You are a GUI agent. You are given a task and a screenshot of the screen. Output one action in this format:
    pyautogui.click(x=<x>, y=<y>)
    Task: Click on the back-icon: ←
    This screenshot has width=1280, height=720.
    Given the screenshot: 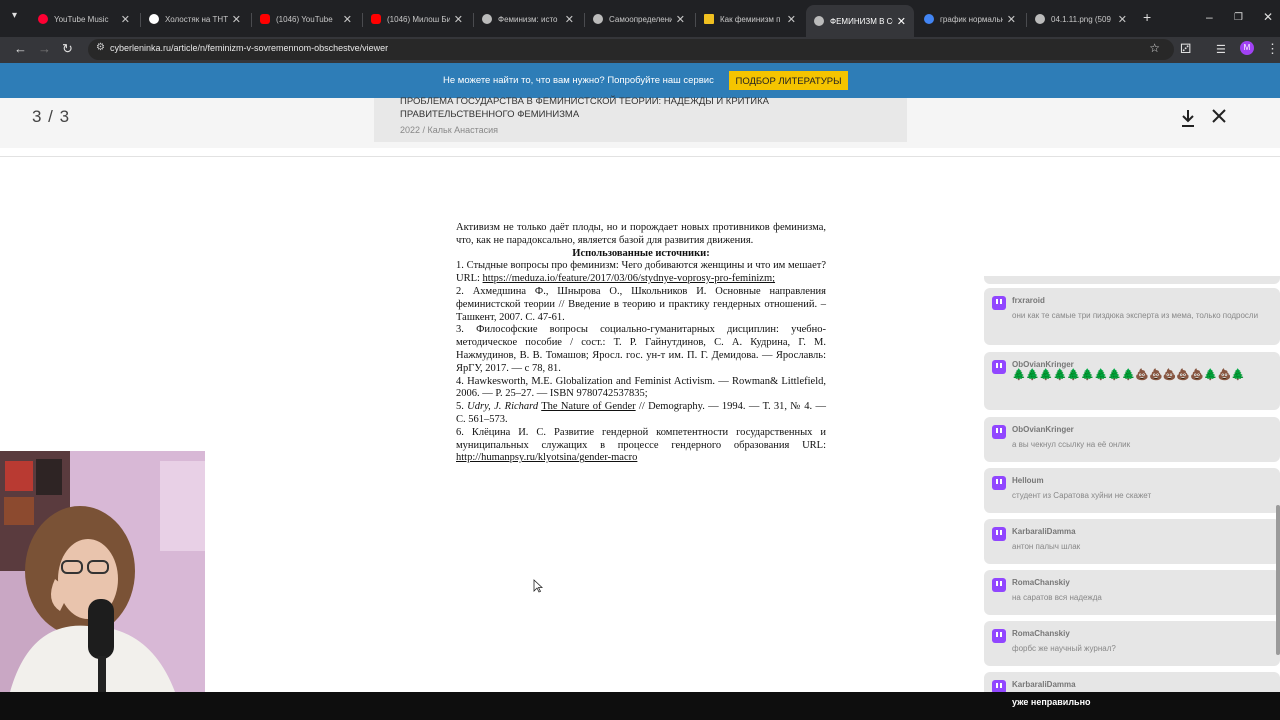 What is the action you would take?
    pyautogui.click(x=20, y=48)
    